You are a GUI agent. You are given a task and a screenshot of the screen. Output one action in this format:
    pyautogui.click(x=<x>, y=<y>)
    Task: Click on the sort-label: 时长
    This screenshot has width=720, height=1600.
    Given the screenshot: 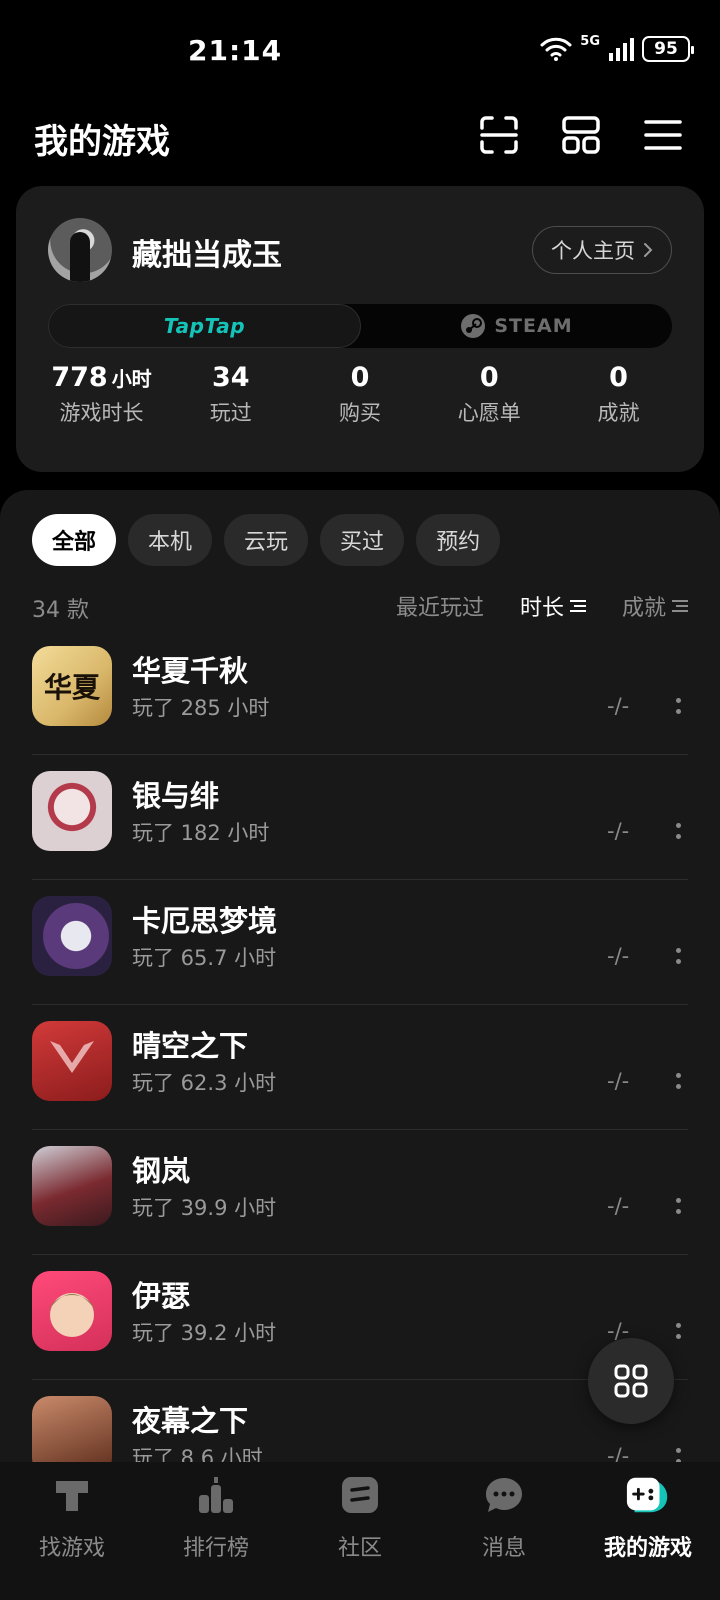 What is the action you would take?
    pyautogui.click(x=541, y=608)
    